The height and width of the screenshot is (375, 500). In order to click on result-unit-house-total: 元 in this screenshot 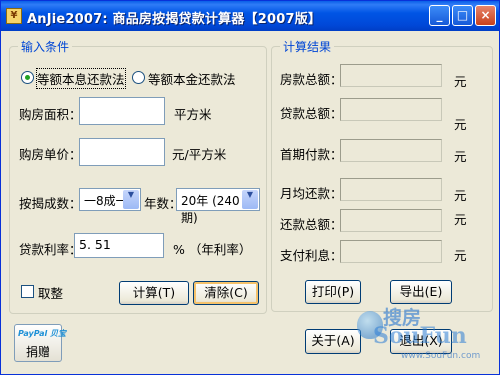, I will do `click(460, 81)`.